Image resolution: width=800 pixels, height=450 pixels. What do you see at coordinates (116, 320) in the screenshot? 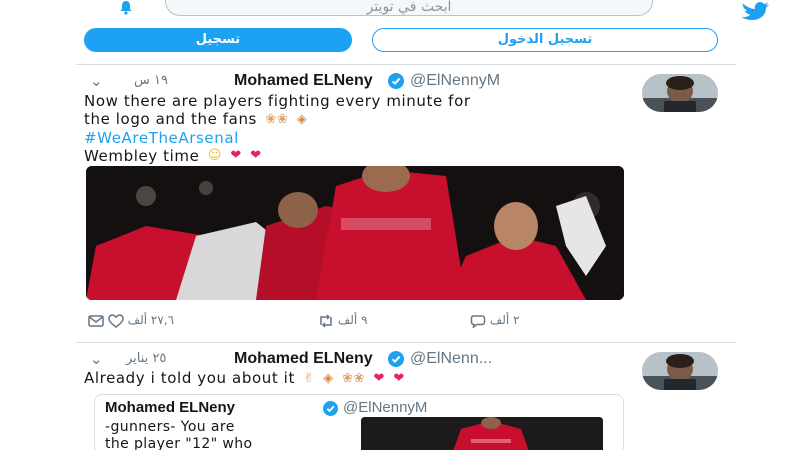
I see `heart-outline-icon` at bounding box center [116, 320].